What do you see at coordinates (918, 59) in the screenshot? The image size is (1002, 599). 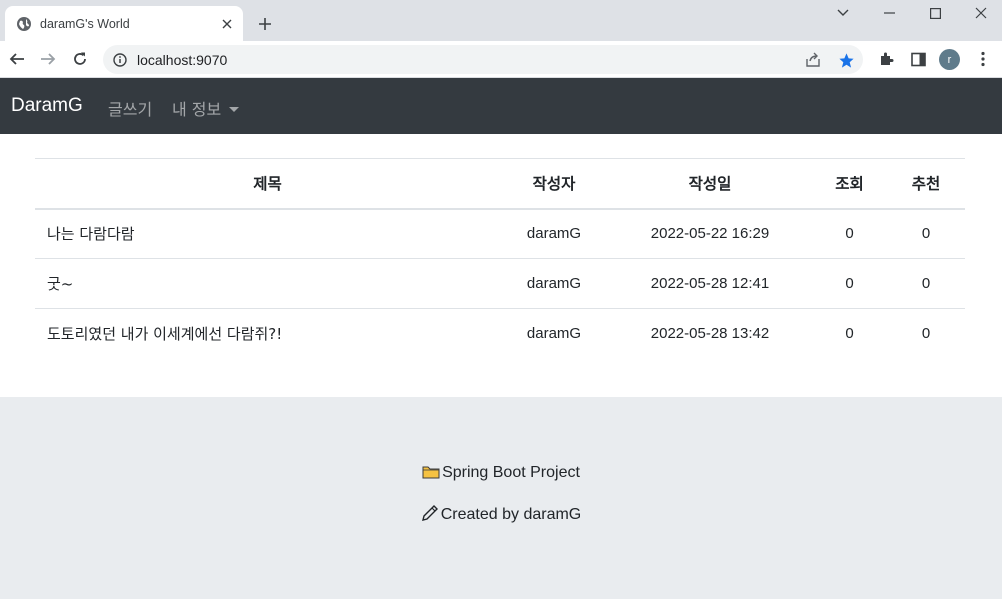 I see `side-panel-icon` at bounding box center [918, 59].